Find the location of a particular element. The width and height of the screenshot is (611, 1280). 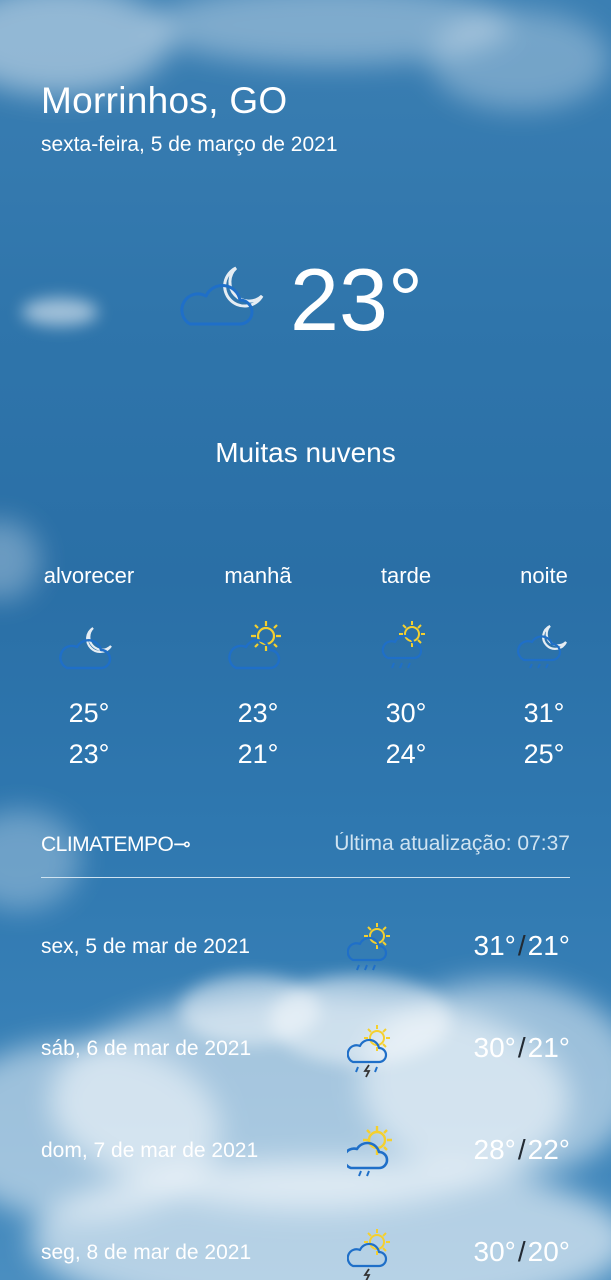

daily-temps: 30°/20° is located at coordinates (522, 1252).